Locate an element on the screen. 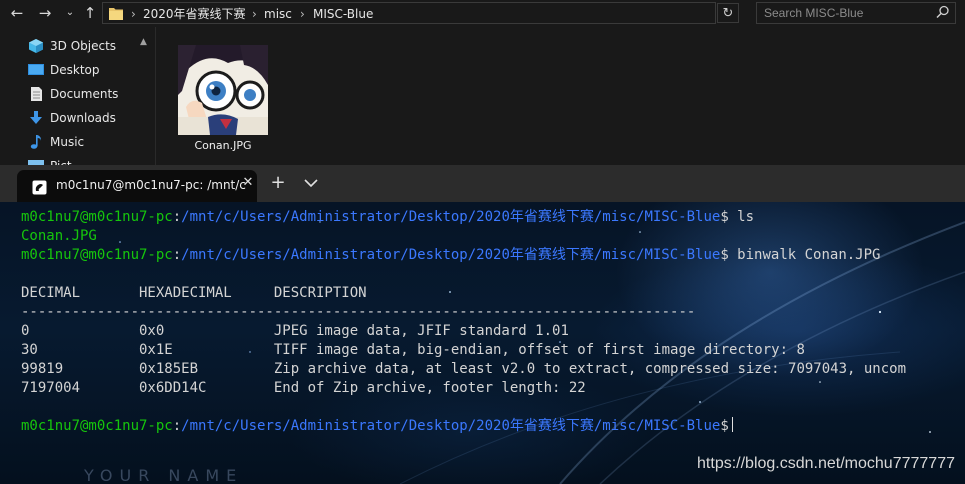 Image resolution: width=965 pixels, height=484 pixels. nav-item-documents: Documents is located at coordinates (89, 94).